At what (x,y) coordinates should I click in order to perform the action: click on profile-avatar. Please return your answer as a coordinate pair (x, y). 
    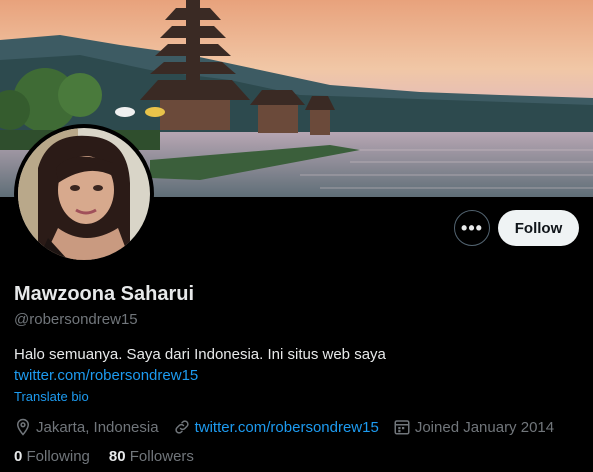
    Looking at the image, I should click on (84, 194).